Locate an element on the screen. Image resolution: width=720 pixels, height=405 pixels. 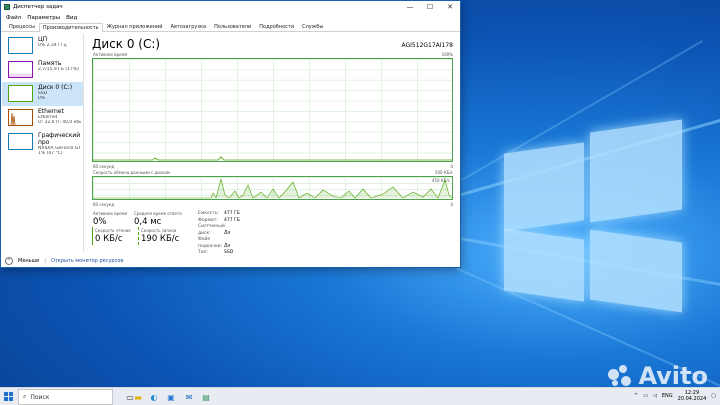
write-speed-label: Скорость записи is located at coordinates (159, 230).